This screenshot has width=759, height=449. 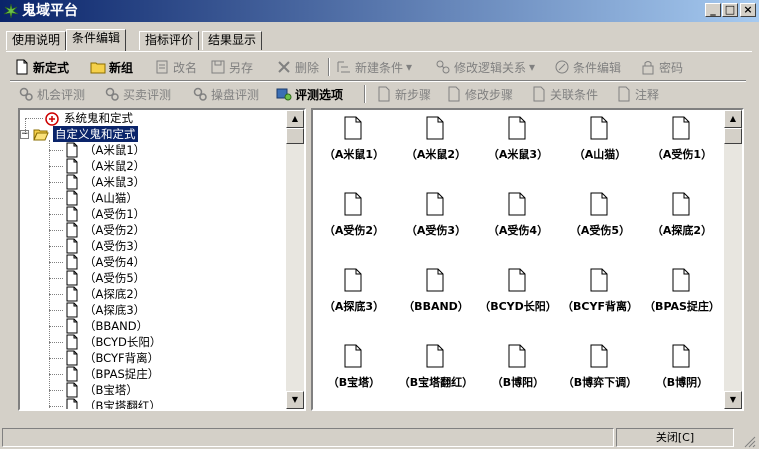 What do you see at coordinates (112, 342) in the screenshot?
I see `tree-item: （BCYD长阳）` at bounding box center [112, 342].